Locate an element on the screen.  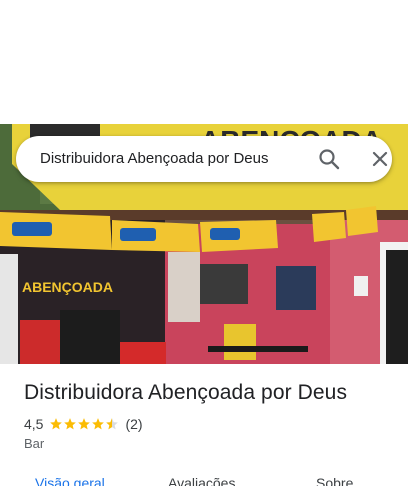
star-rating is located at coordinates (84, 424).